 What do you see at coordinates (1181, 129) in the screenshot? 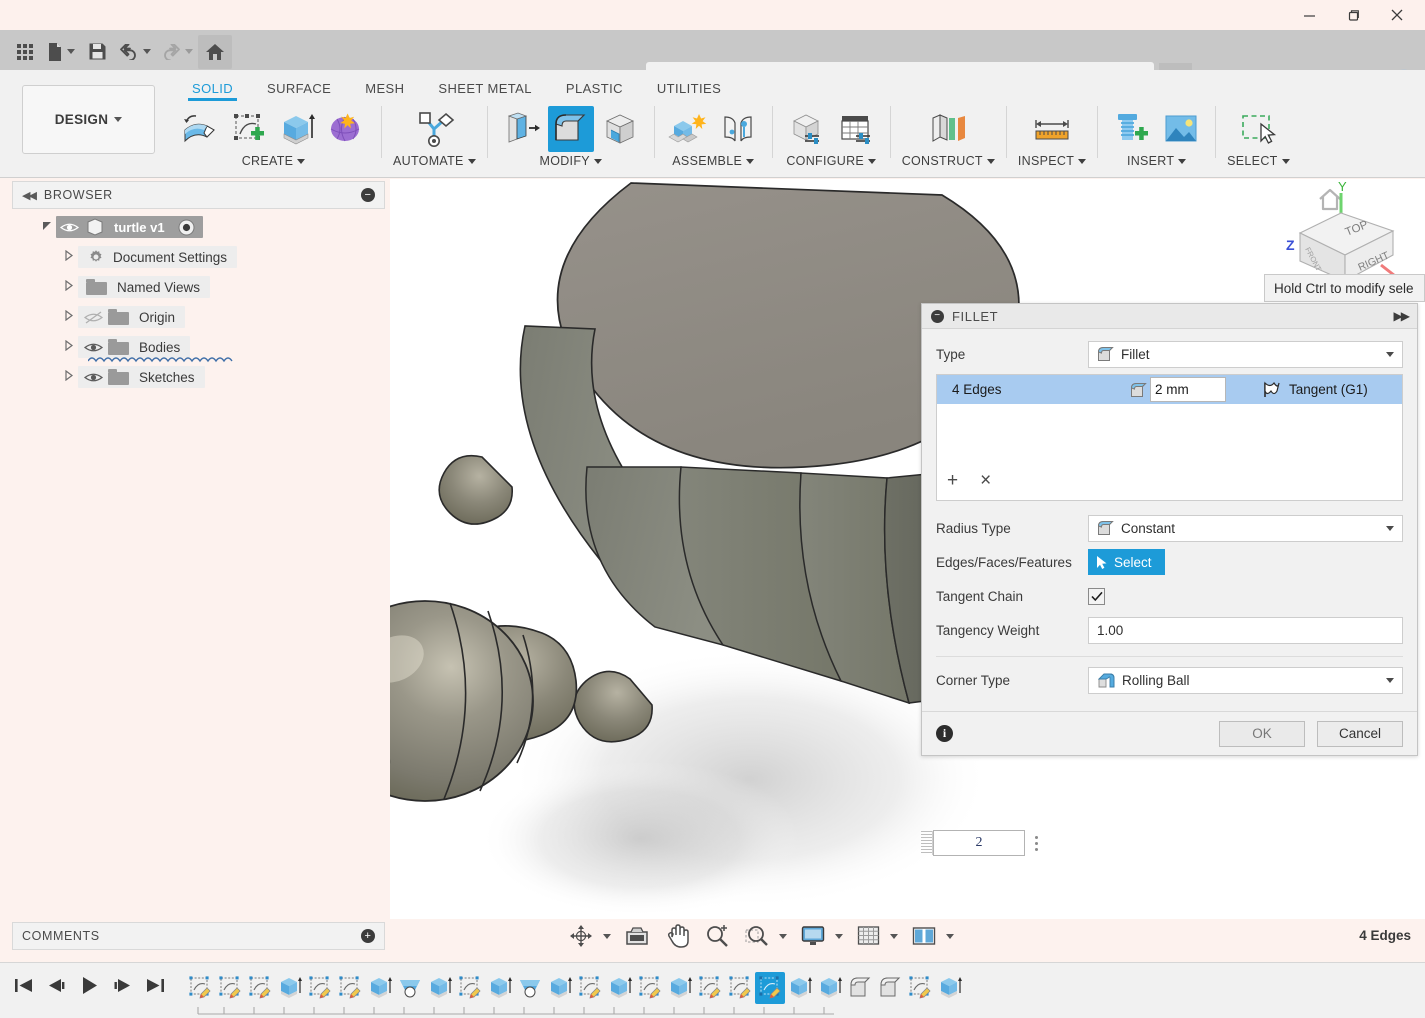
I see `insert-canvas-icon` at bounding box center [1181, 129].